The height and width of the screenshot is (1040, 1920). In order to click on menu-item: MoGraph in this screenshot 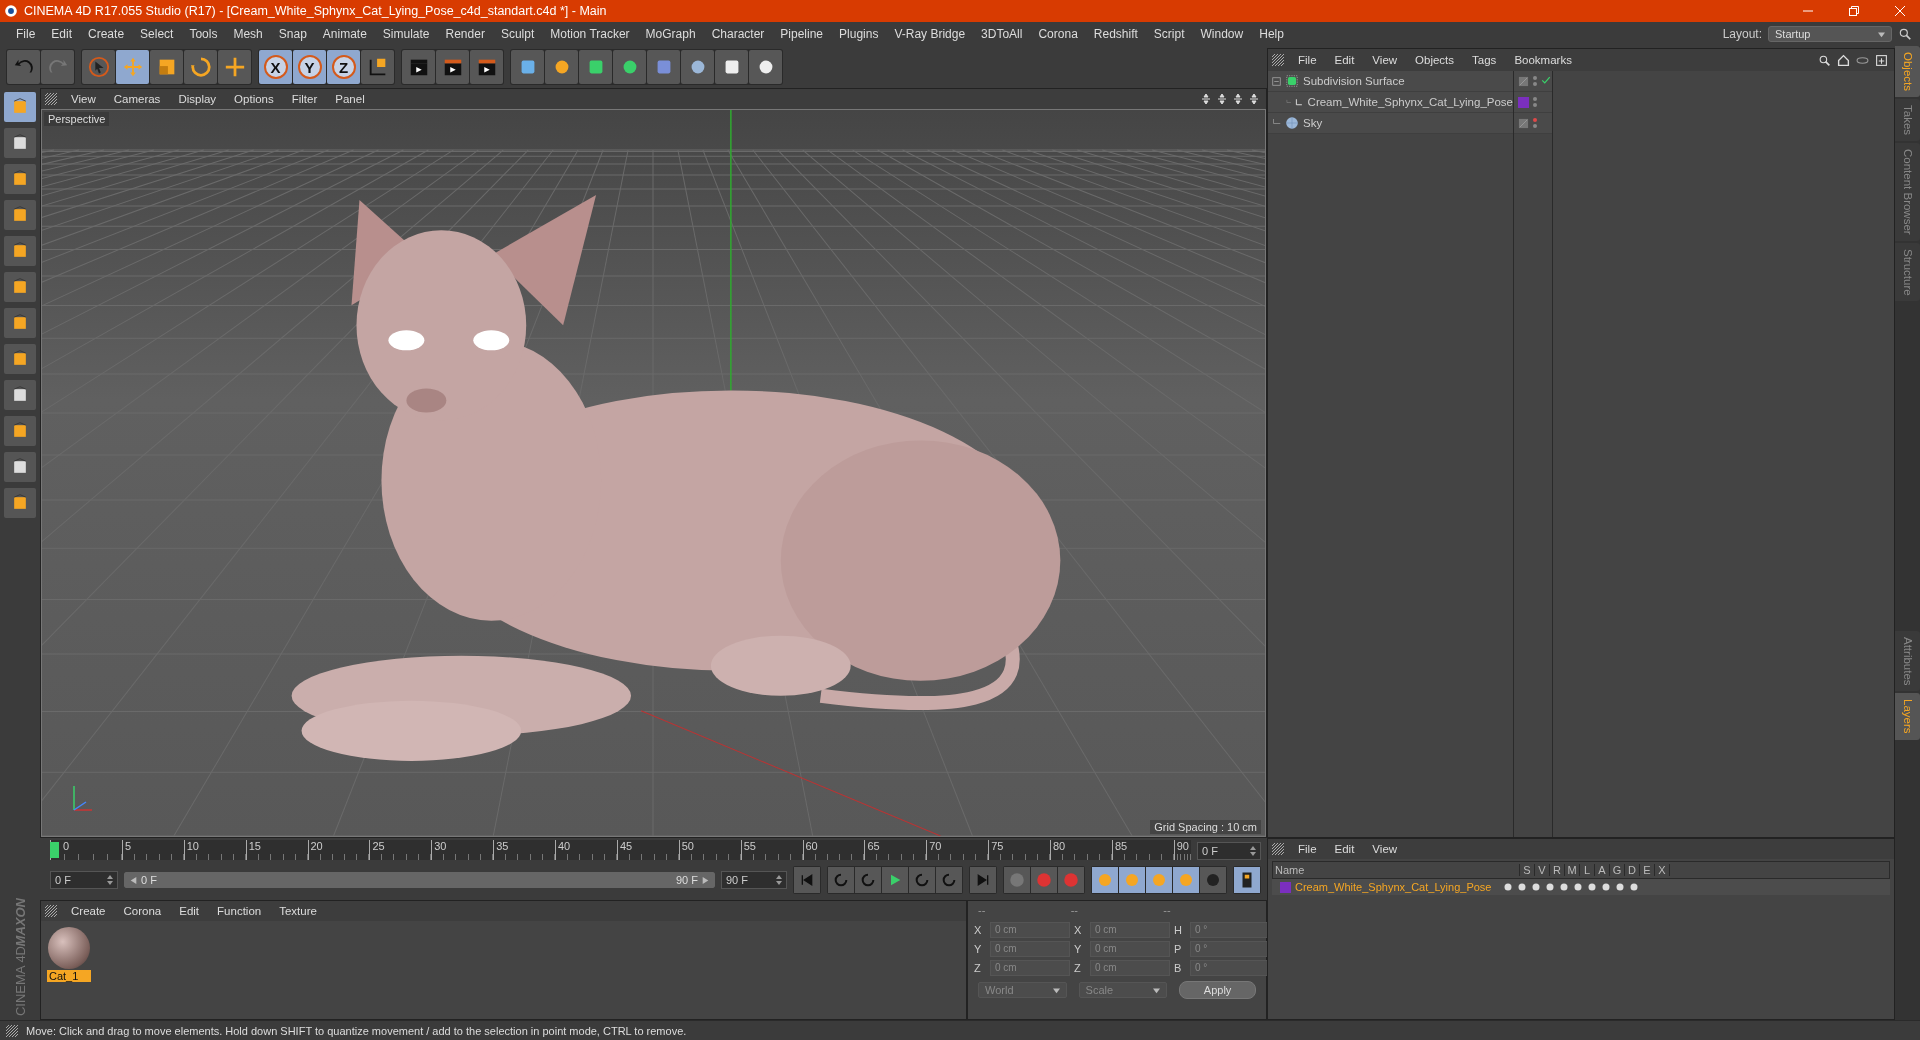, I will do `click(670, 34)`.